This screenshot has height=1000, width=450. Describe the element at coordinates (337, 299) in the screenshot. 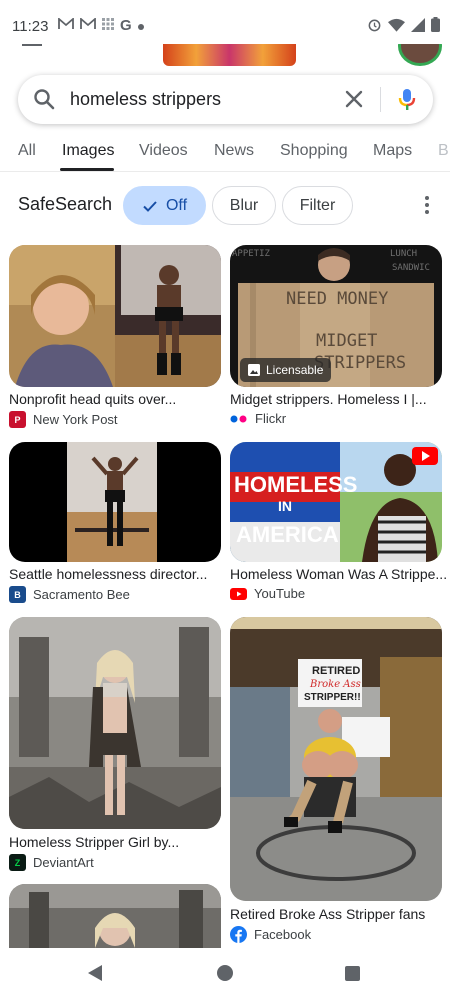

I see `sign-text: NEED MONEY` at that location.